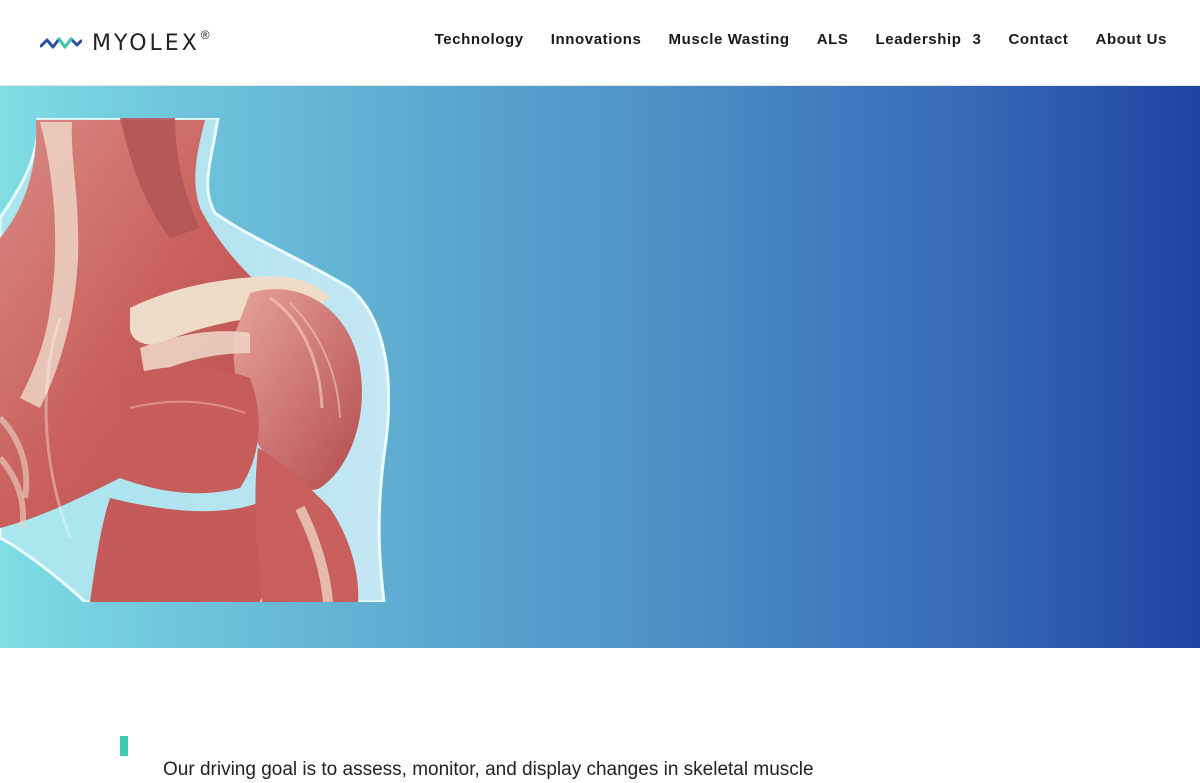 The width and height of the screenshot is (1200, 783). I want to click on logo: MYOLEX ®, so click(125, 43).